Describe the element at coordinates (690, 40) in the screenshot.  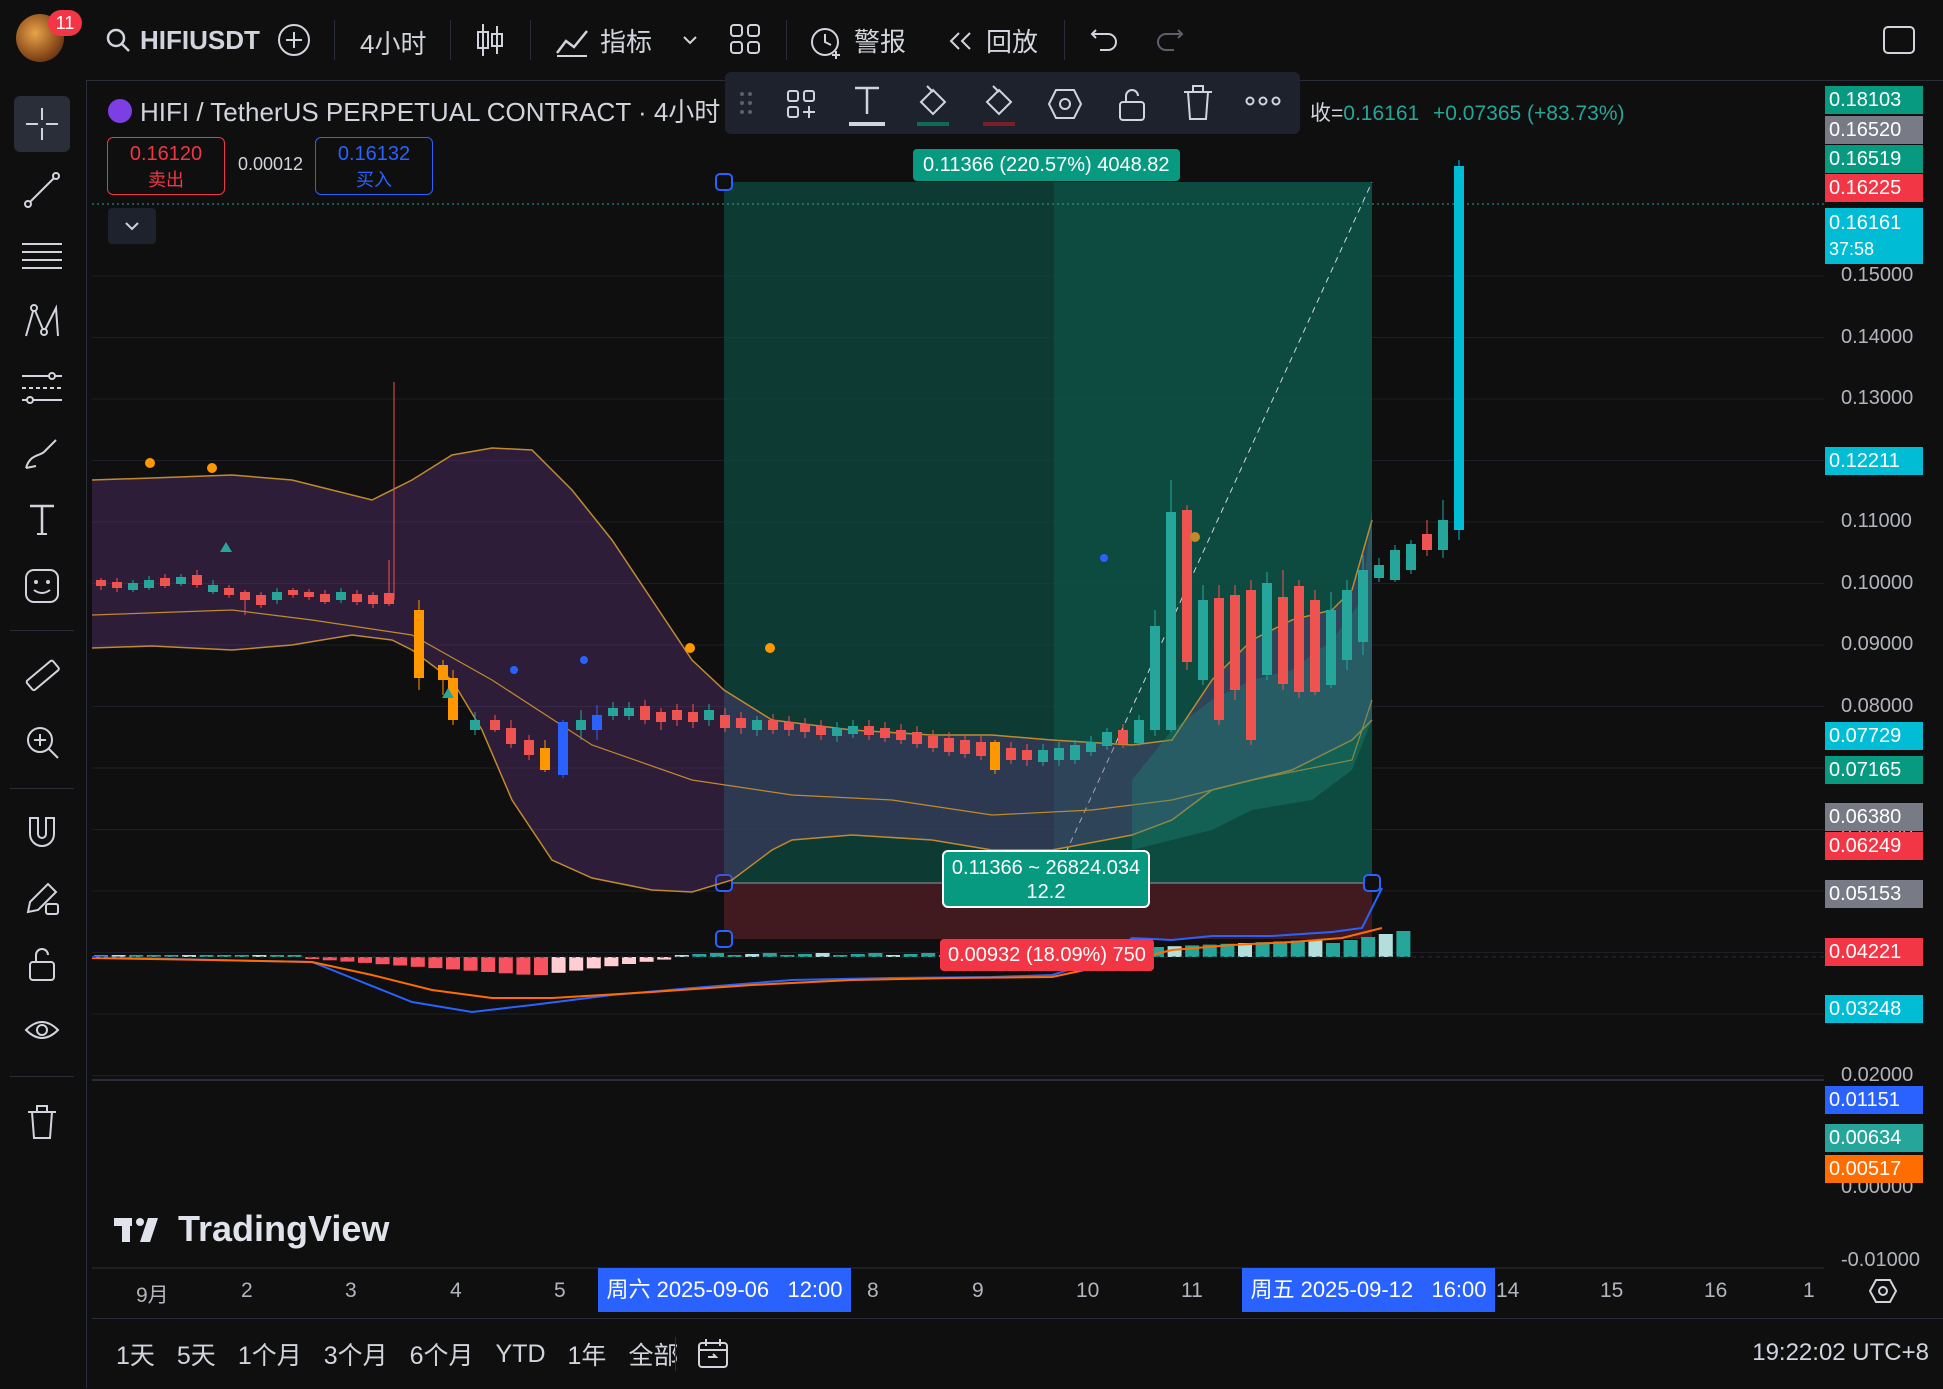
I see `chevron-down-icon` at that location.